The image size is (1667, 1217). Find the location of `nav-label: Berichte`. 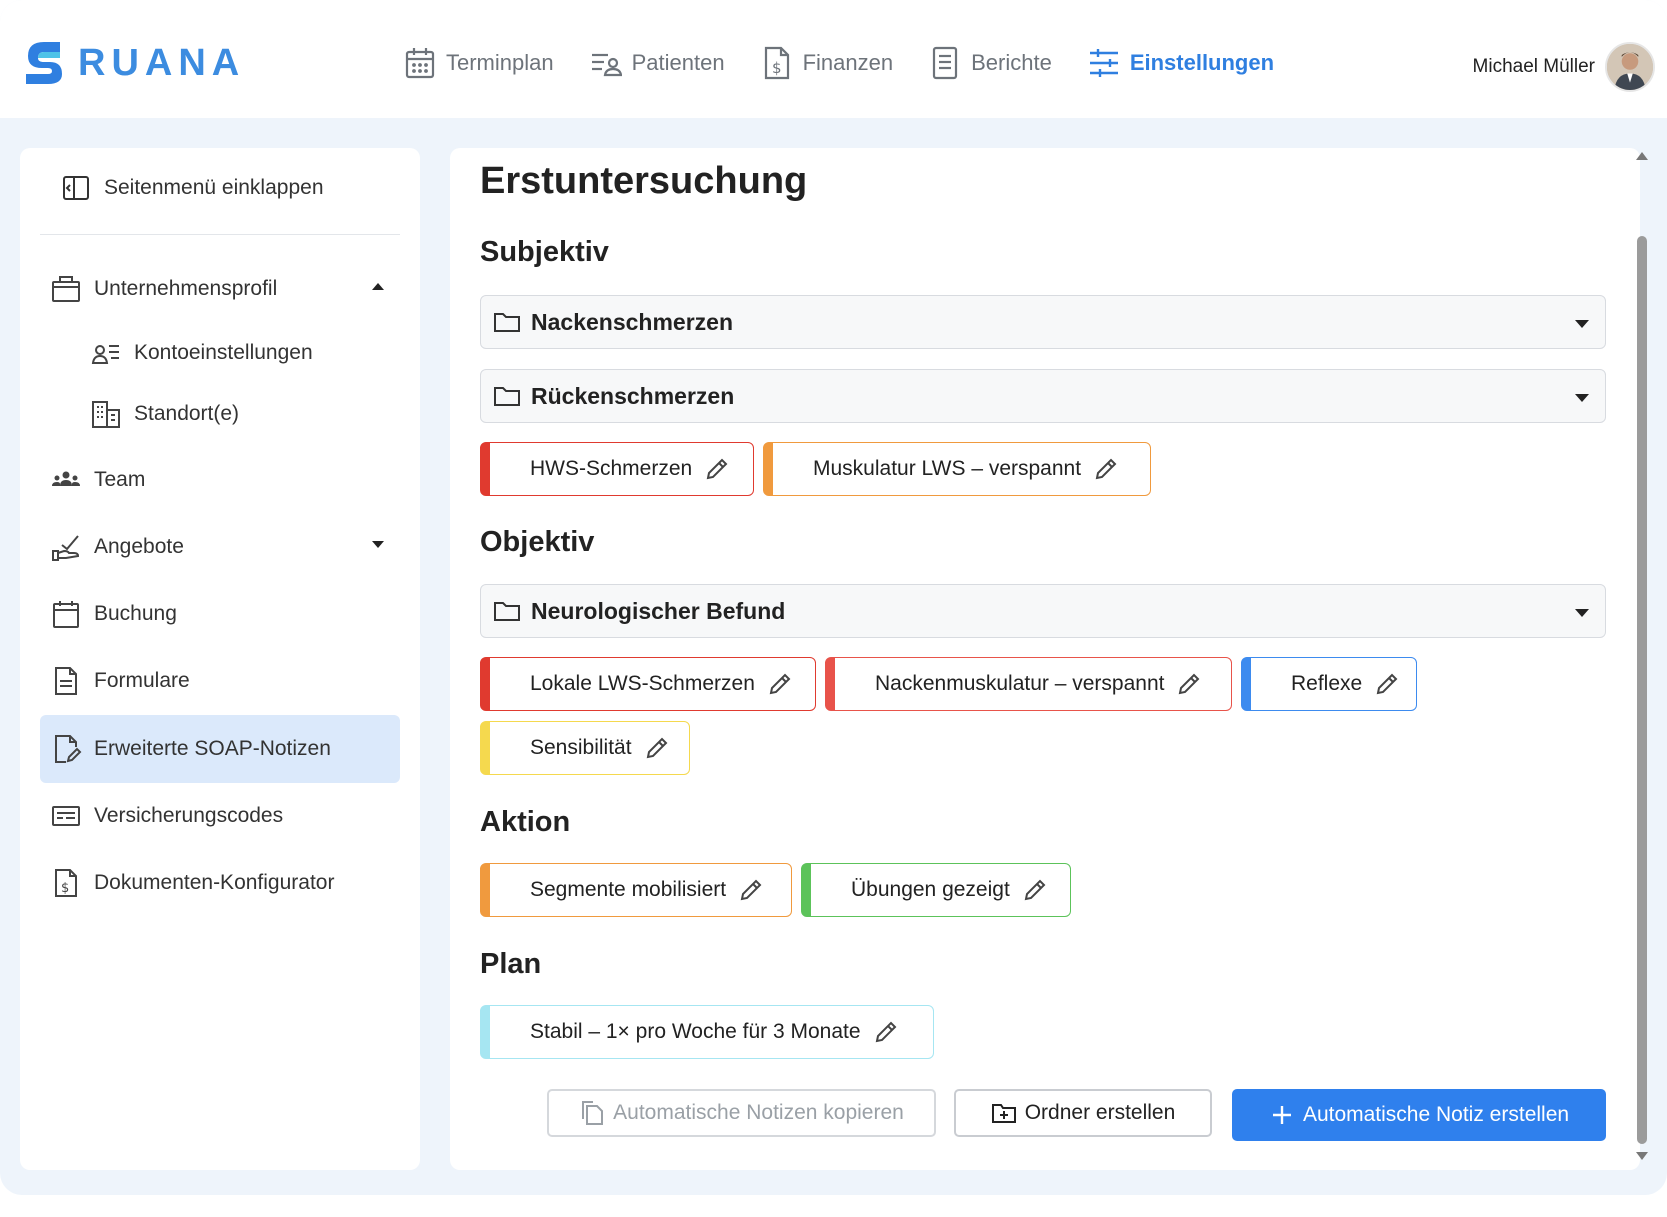

nav-label: Berichte is located at coordinates (1011, 62).